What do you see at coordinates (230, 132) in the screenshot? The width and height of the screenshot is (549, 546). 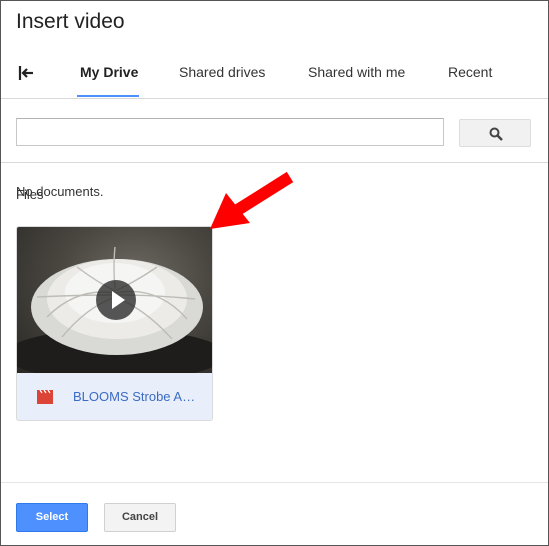 I see `search-input` at bounding box center [230, 132].